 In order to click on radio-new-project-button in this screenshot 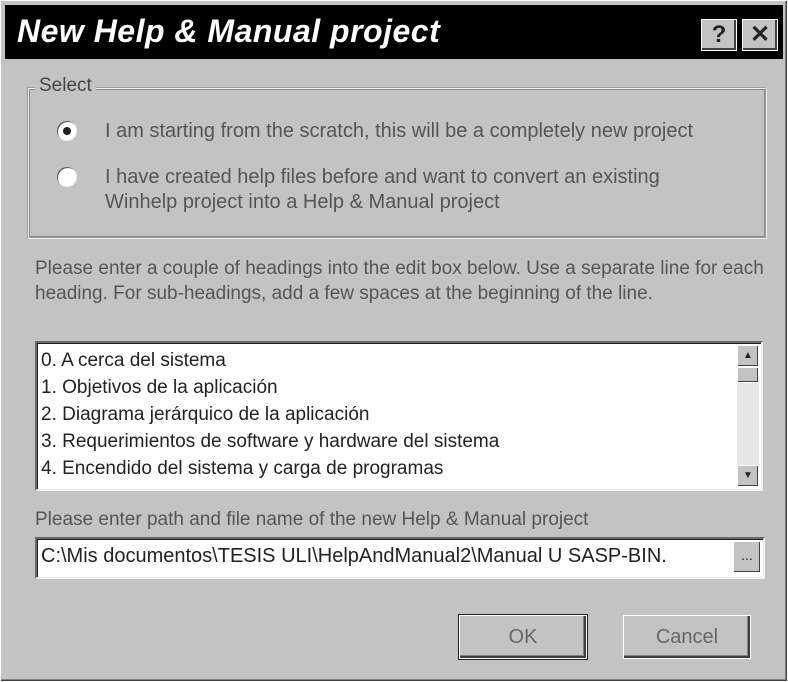, I will do `click(67, 131)`.